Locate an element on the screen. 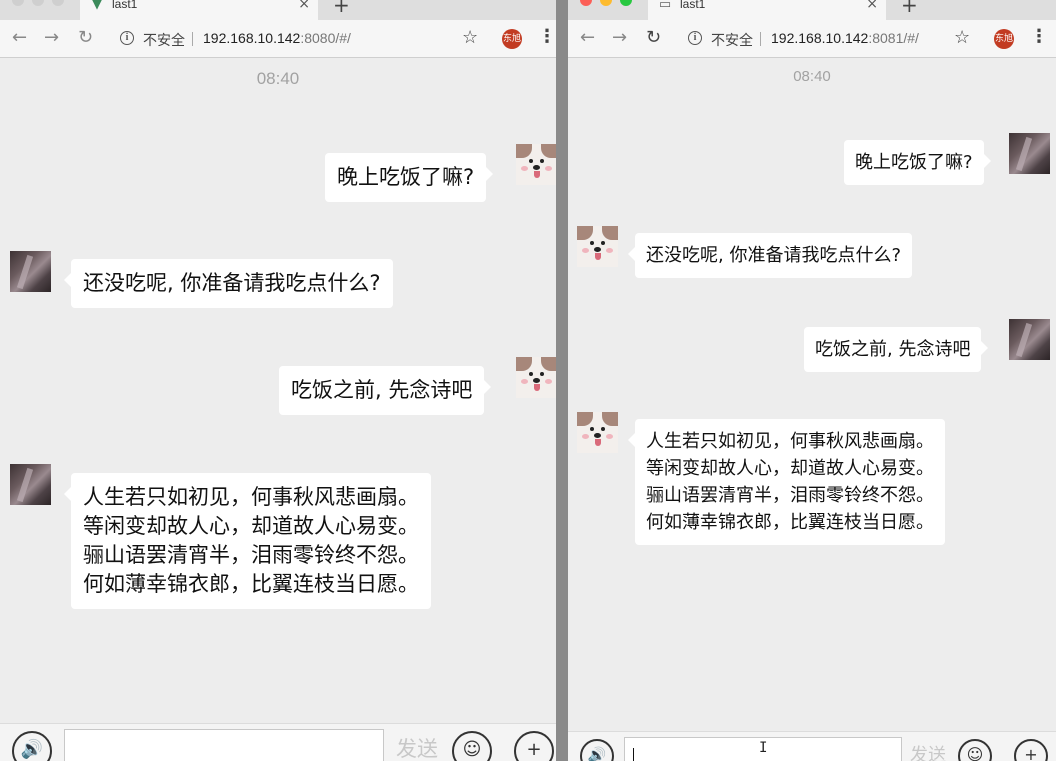 This screenshot has width=1056, height=761. input-bar: 🔊 I 发送 ☺ + is located at coordinates (812, 746).